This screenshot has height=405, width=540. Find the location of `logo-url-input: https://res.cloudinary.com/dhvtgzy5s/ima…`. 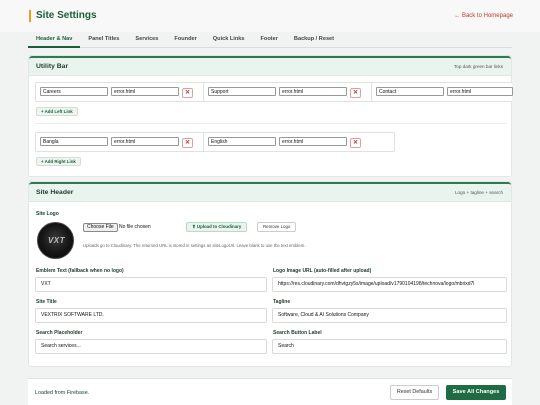

logo-url-input: https://res.cloudinary.com/dhvtgzy5s/ima… is located at coordinates (389, 284).